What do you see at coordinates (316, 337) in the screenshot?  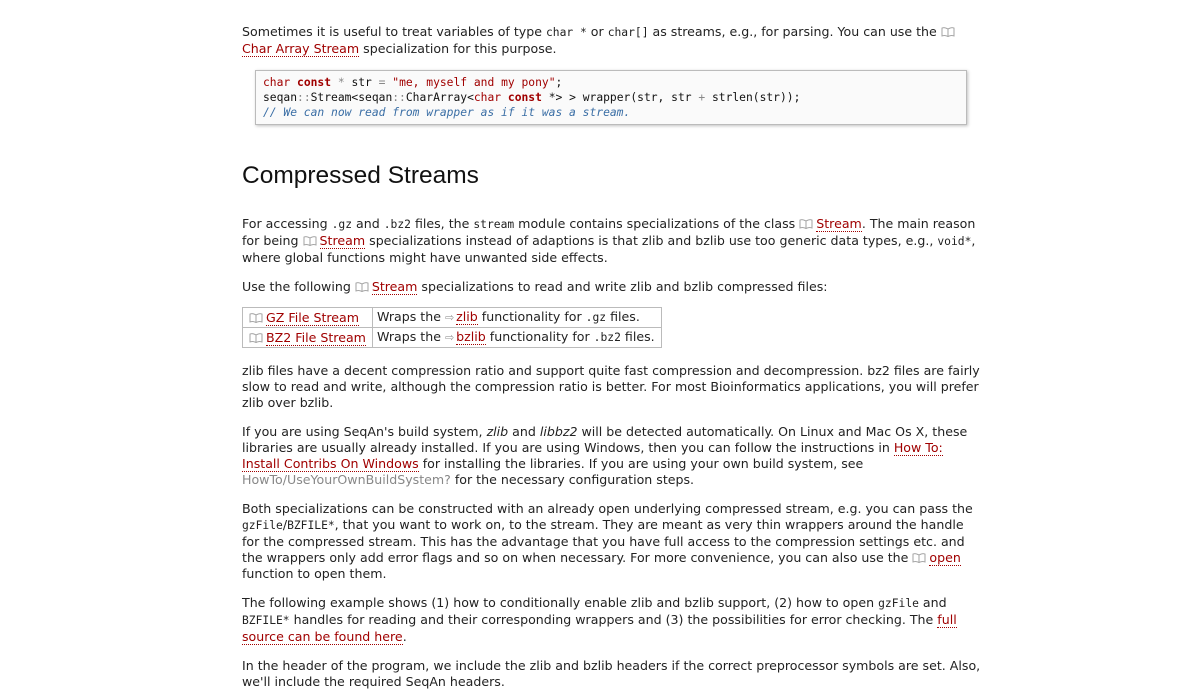 I see `bz2-file-stream-link: BZ2 File Stream` at bounding box center [316, 337].